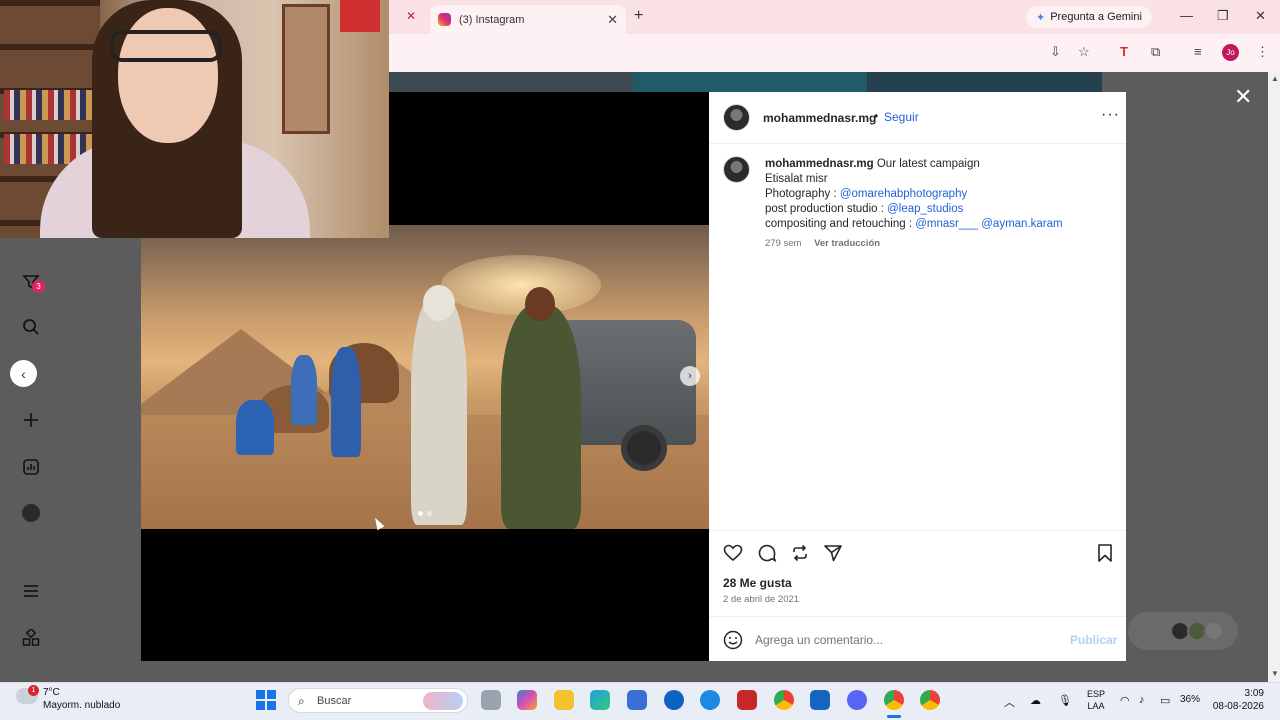 This screenshot has height=720, width=1280. I want to click on caption-username: mohammednasr.mg, so click(819, 164).